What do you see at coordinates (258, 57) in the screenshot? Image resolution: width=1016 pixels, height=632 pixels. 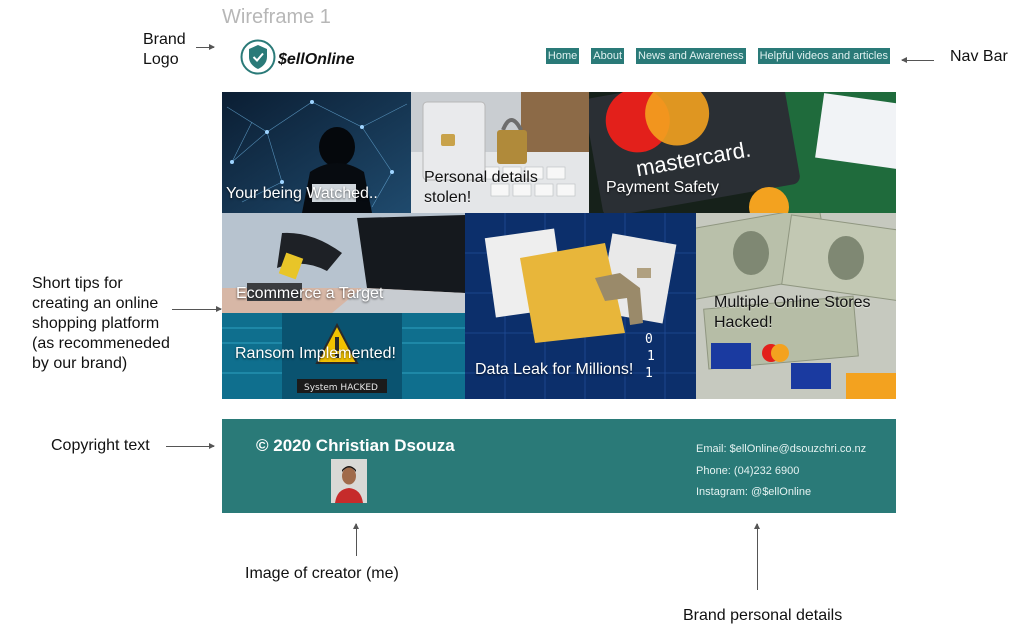 I see `shield-check-icon` at bounding box center [258, 57].